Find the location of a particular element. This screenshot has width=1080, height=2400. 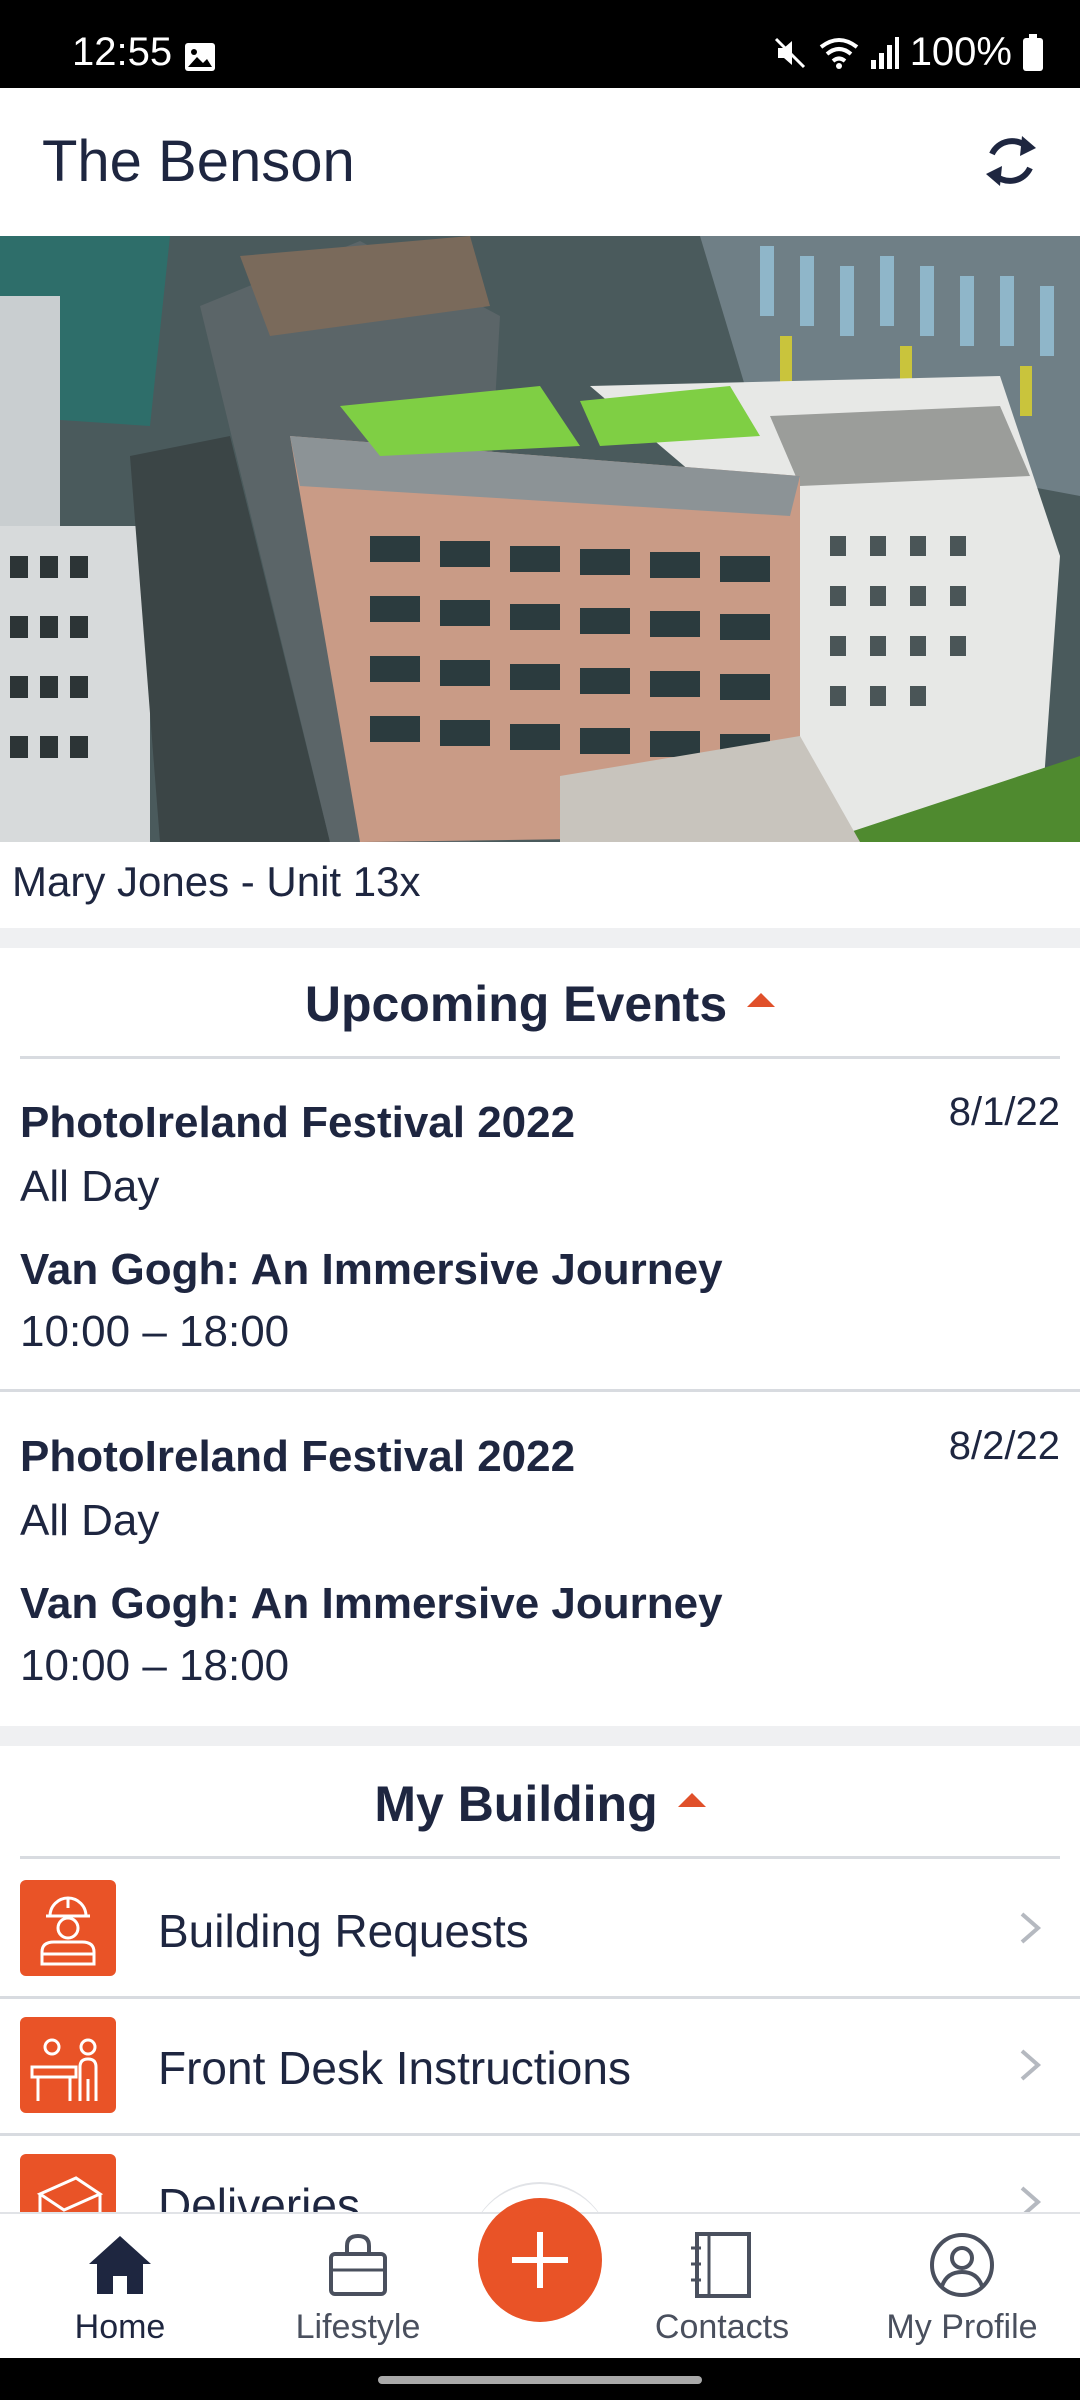

nav-home-label: Home is located at coordinates (120, 2327).